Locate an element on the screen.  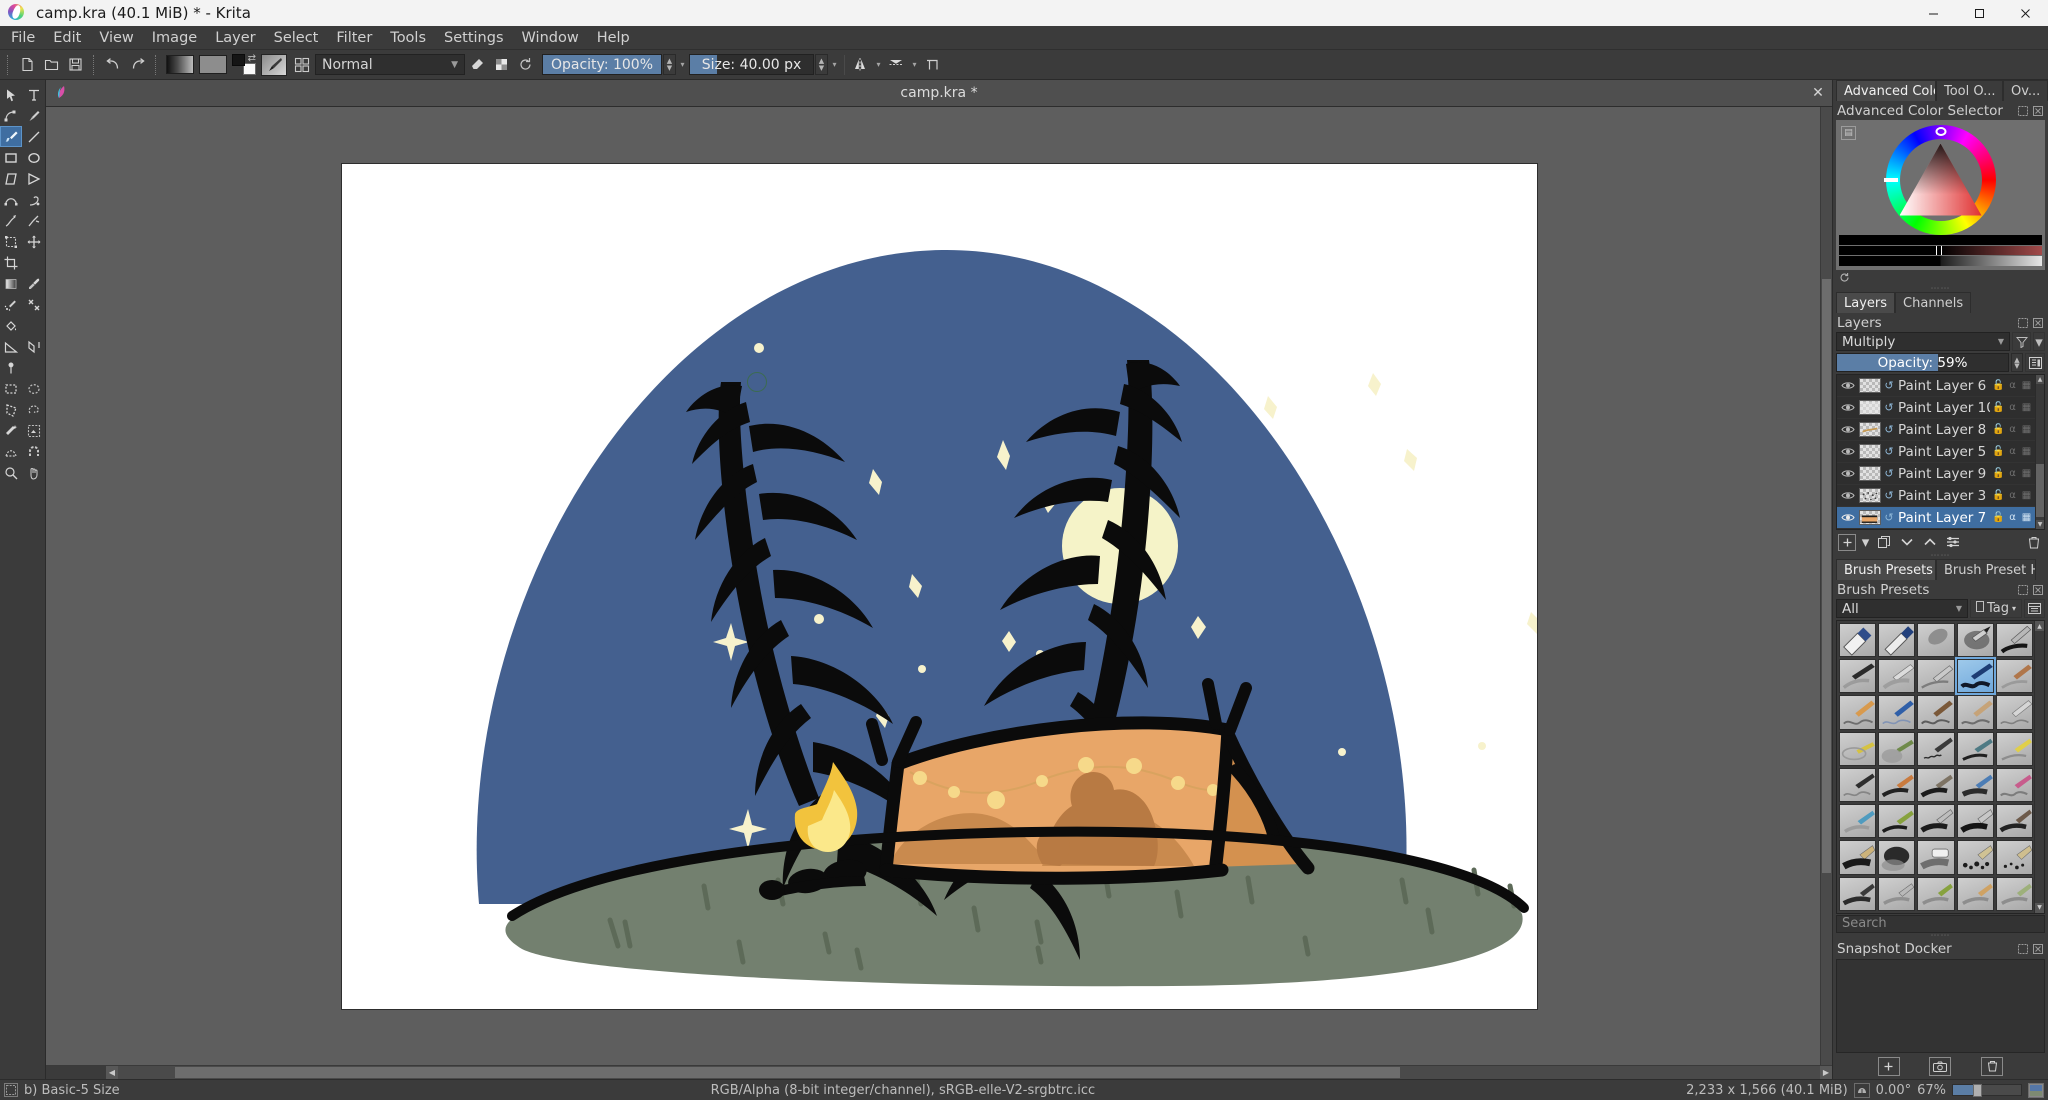
brush-search-input: Search is located at coordinates (1940, 923).